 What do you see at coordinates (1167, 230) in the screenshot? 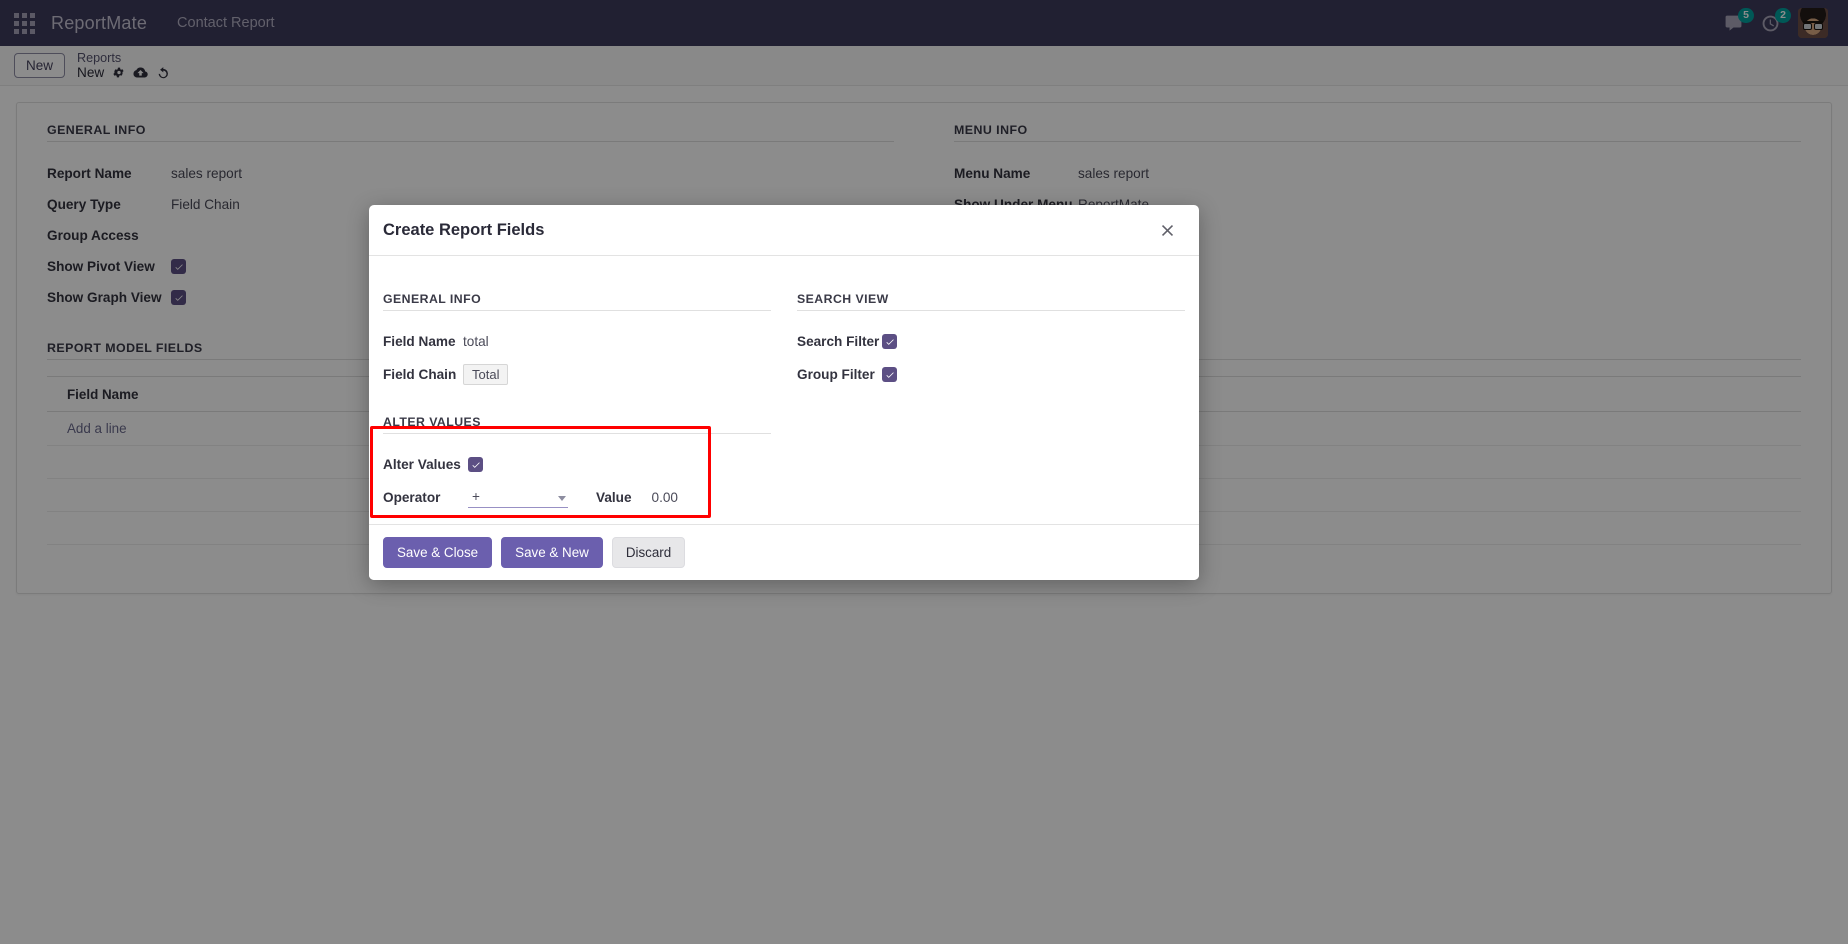
I see `close-icon` at bounding box center [1167, 230].